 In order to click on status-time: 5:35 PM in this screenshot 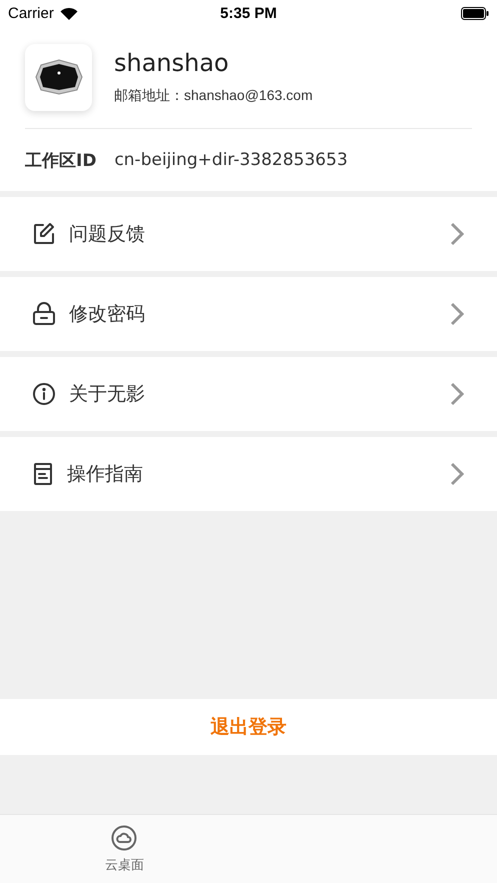, I will do `click(248, 13)`.